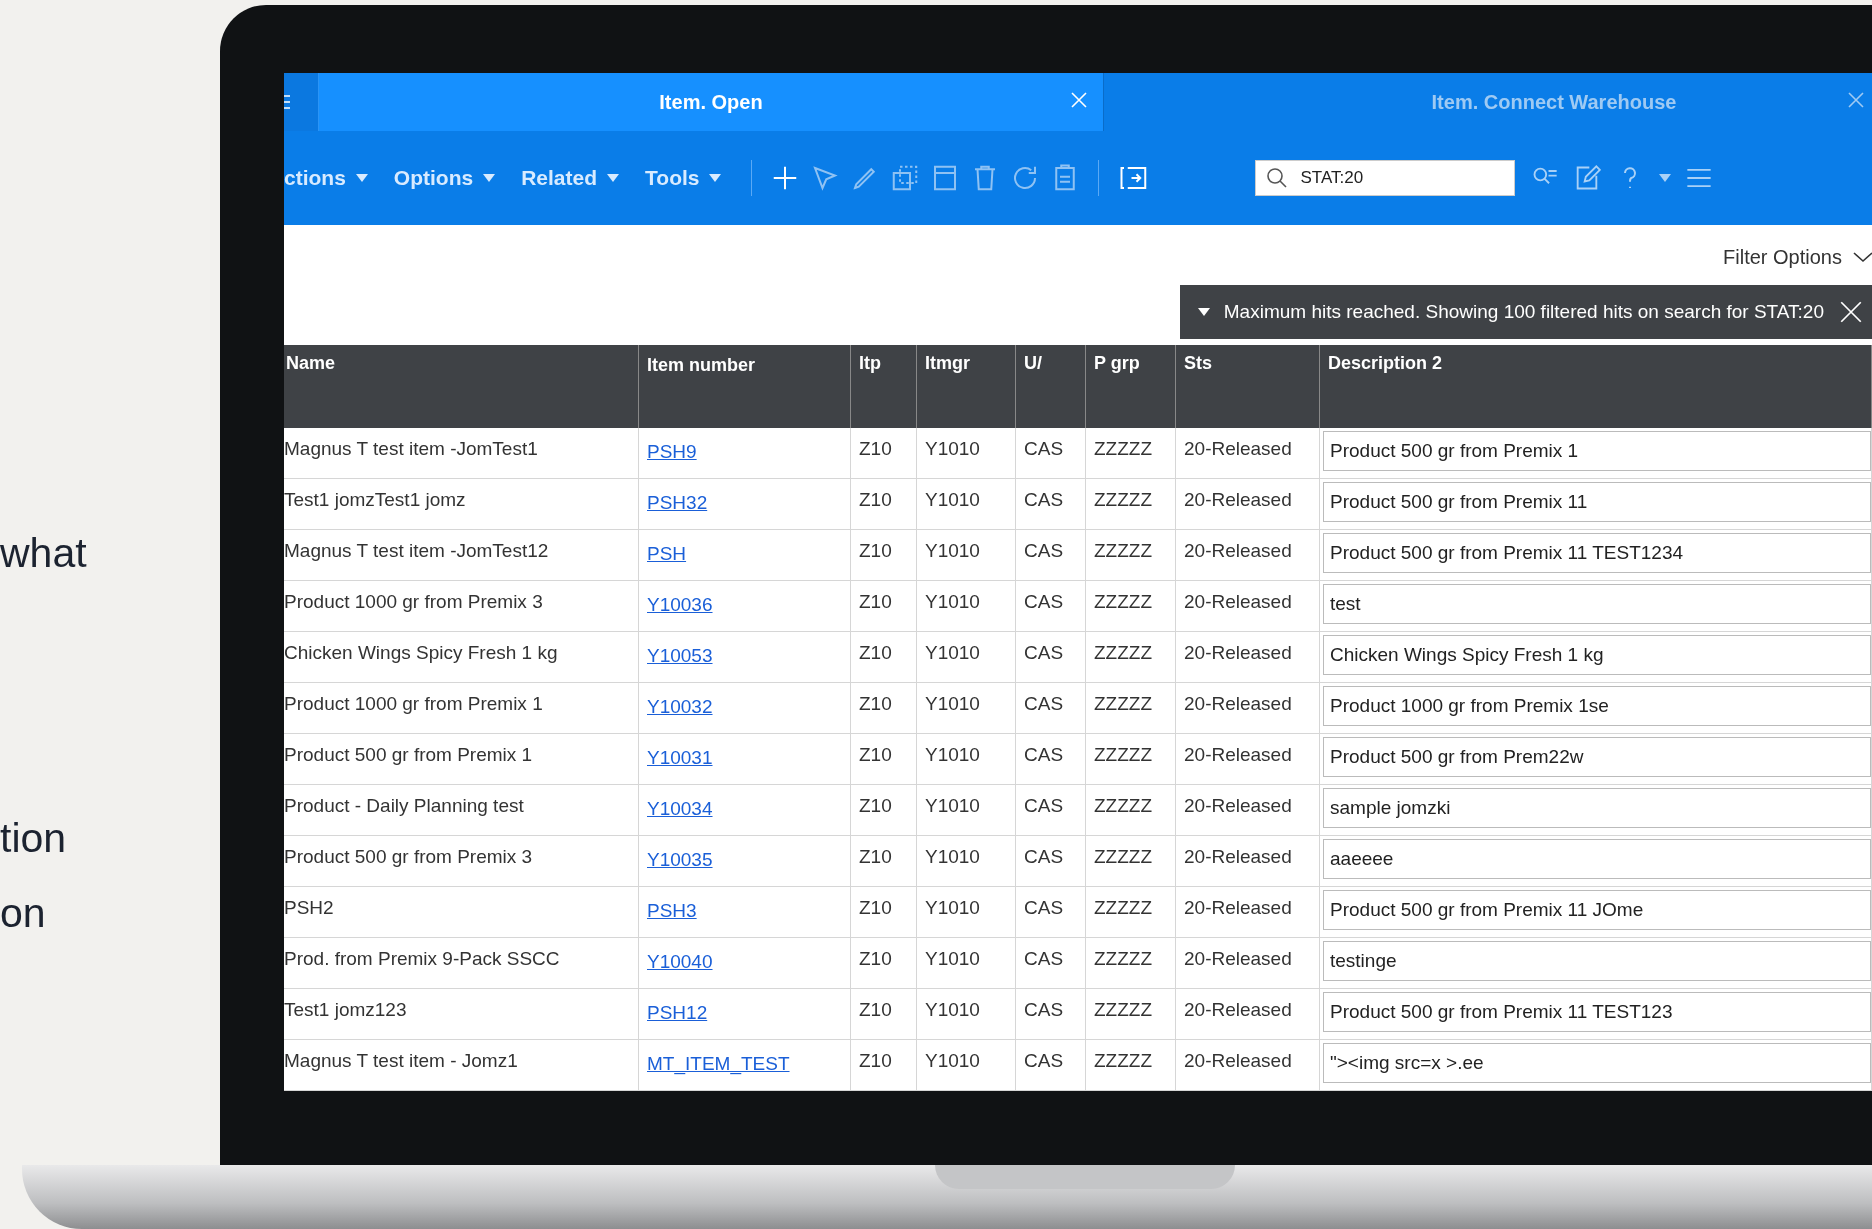 The height and width of the screenshot is (1229, 1872). Describe the element at coordinates (672, 452) in the screenshot. I see `item-link: PSH9` at that location.